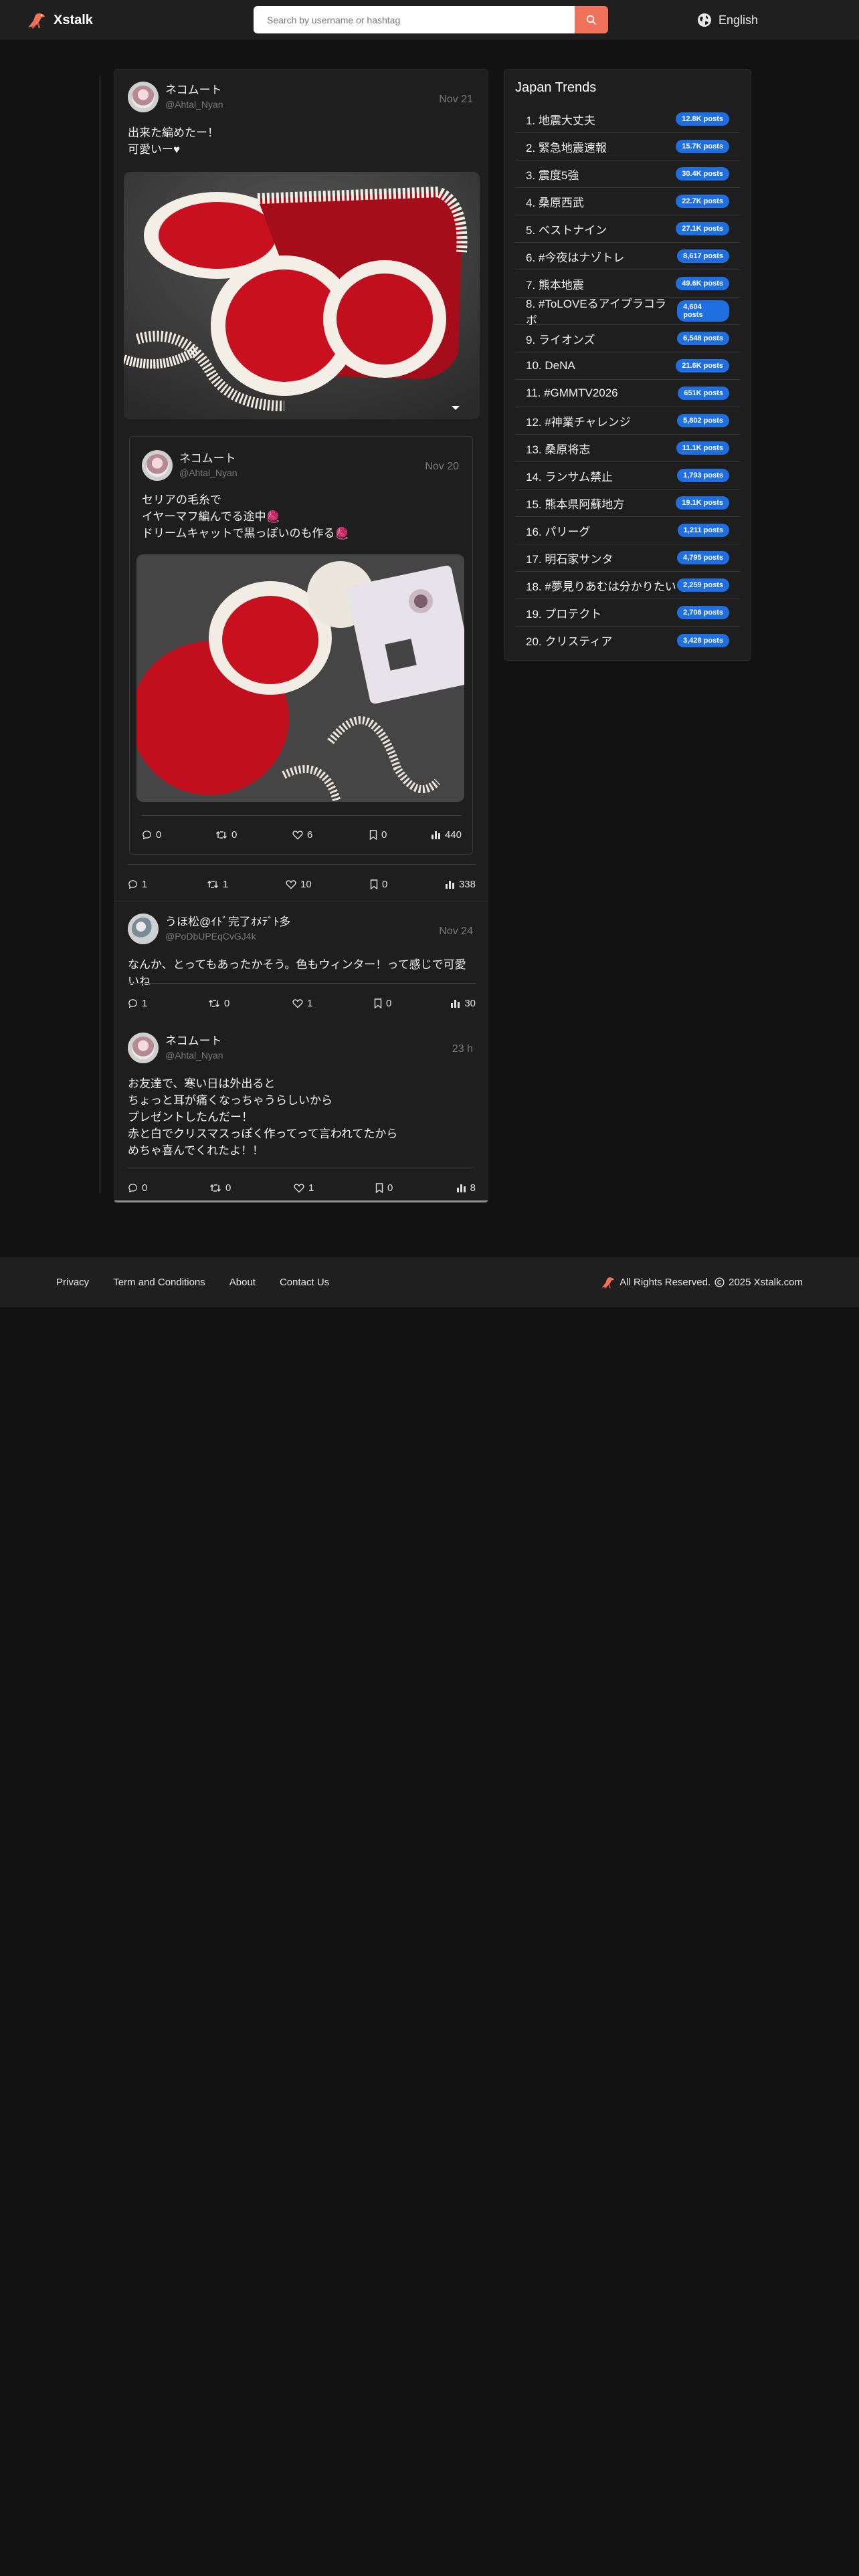 The width and height of the screenshot is (859, 2576). I want to click on trend-label: 2. 緊急地震速報, so click(567, 147).